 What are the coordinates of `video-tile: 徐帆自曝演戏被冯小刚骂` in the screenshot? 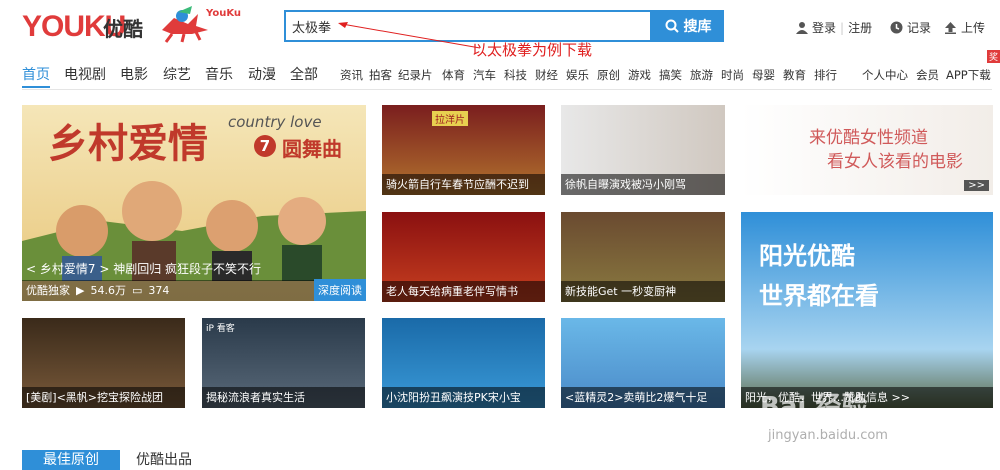 It's located at (643, 150).